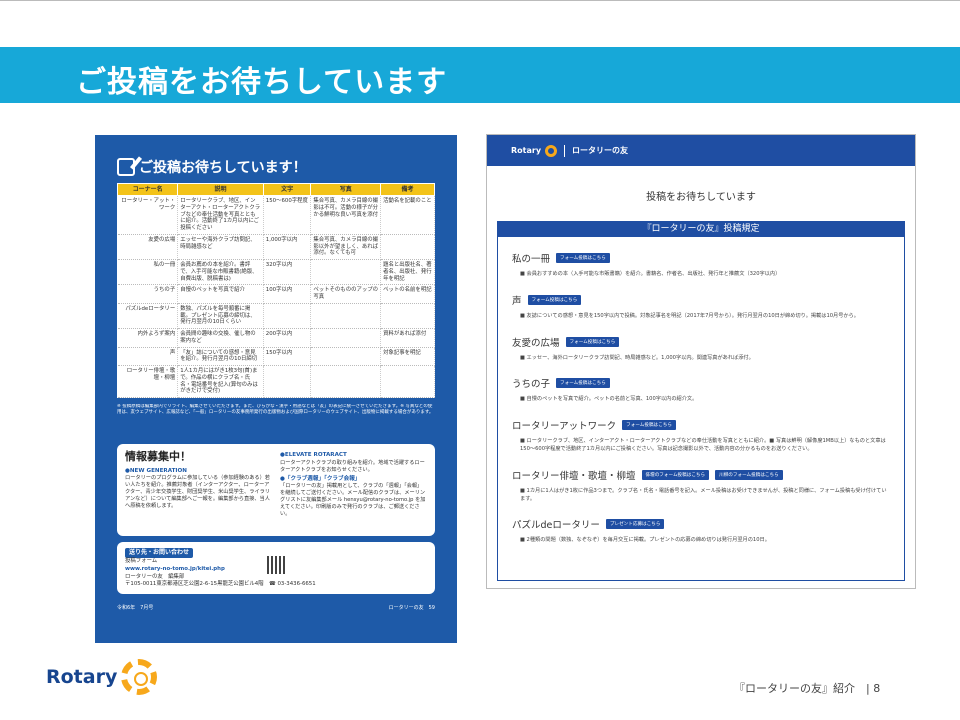 This screenshot has width=960, height=720. Describe the element at coordinates (220, 294) in the screenshot. I see `table-cell: 自慢のペットを写真で紹介` at that location.